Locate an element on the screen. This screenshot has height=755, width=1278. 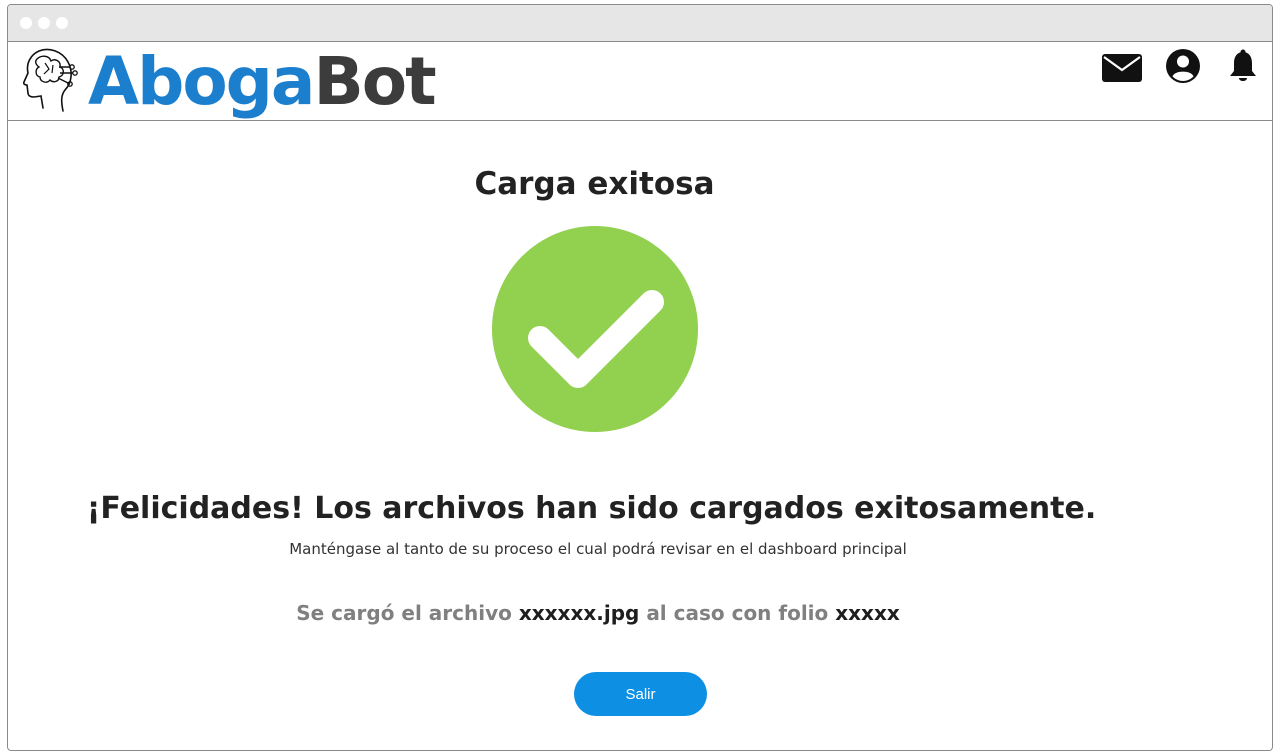
brain-logo-icon is located at coordinates (50, 80).